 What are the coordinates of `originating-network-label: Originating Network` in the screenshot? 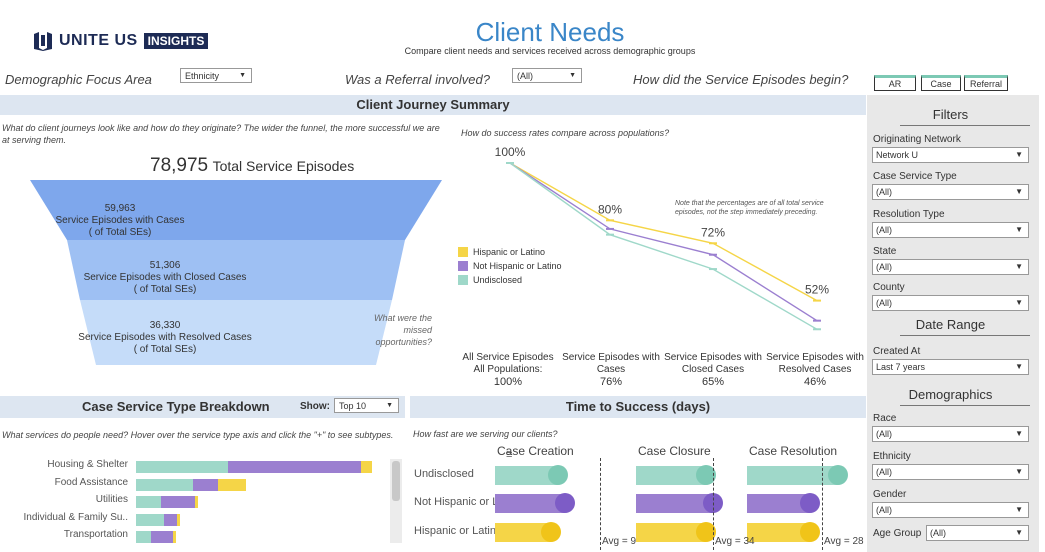 It's located at (917, 139).